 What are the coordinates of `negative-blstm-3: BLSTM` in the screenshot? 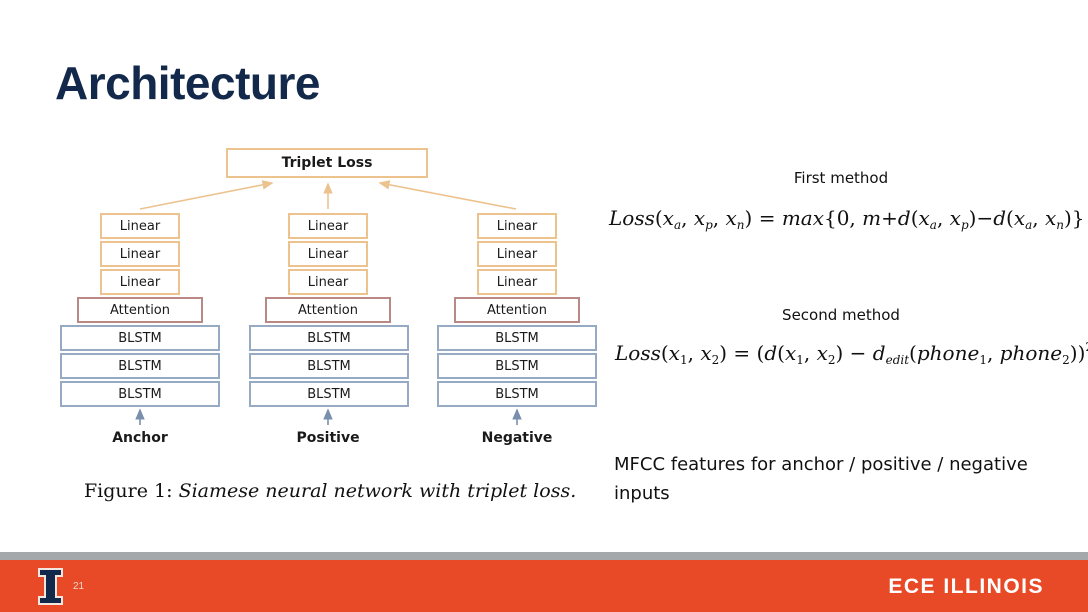 It's located at (517, 394).